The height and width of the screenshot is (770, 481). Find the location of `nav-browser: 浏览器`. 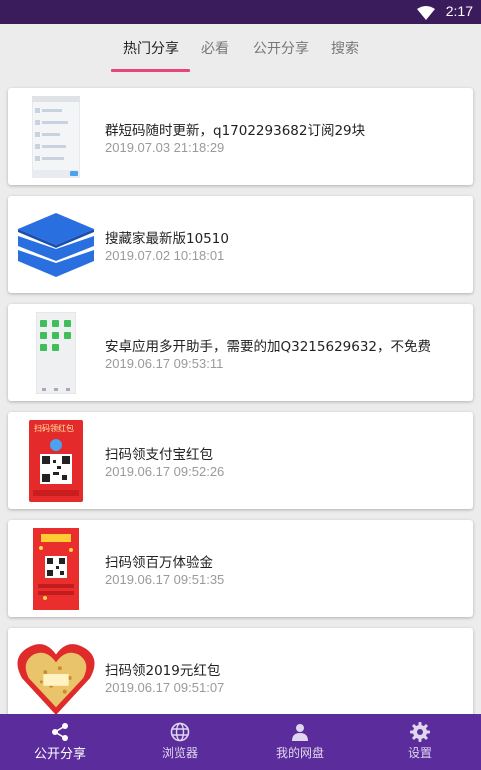

nav-browser: 浏览器 is located at coordinates (180, 742).